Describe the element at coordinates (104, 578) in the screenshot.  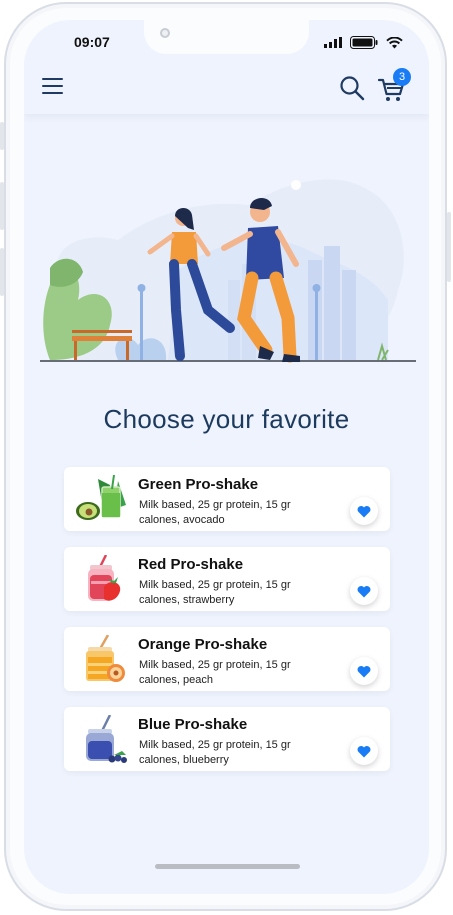
I see `red-shake-icon` at that location.